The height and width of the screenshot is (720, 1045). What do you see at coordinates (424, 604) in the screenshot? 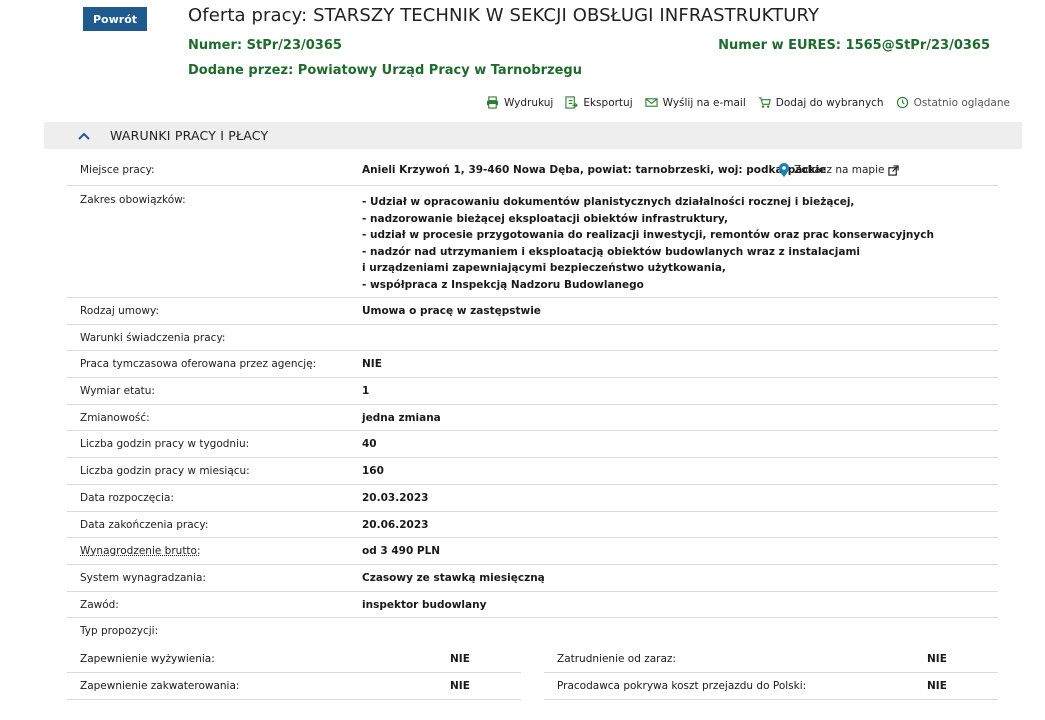
I see `detail-value: inspektor budowlany` at bounding box center [424, 604].